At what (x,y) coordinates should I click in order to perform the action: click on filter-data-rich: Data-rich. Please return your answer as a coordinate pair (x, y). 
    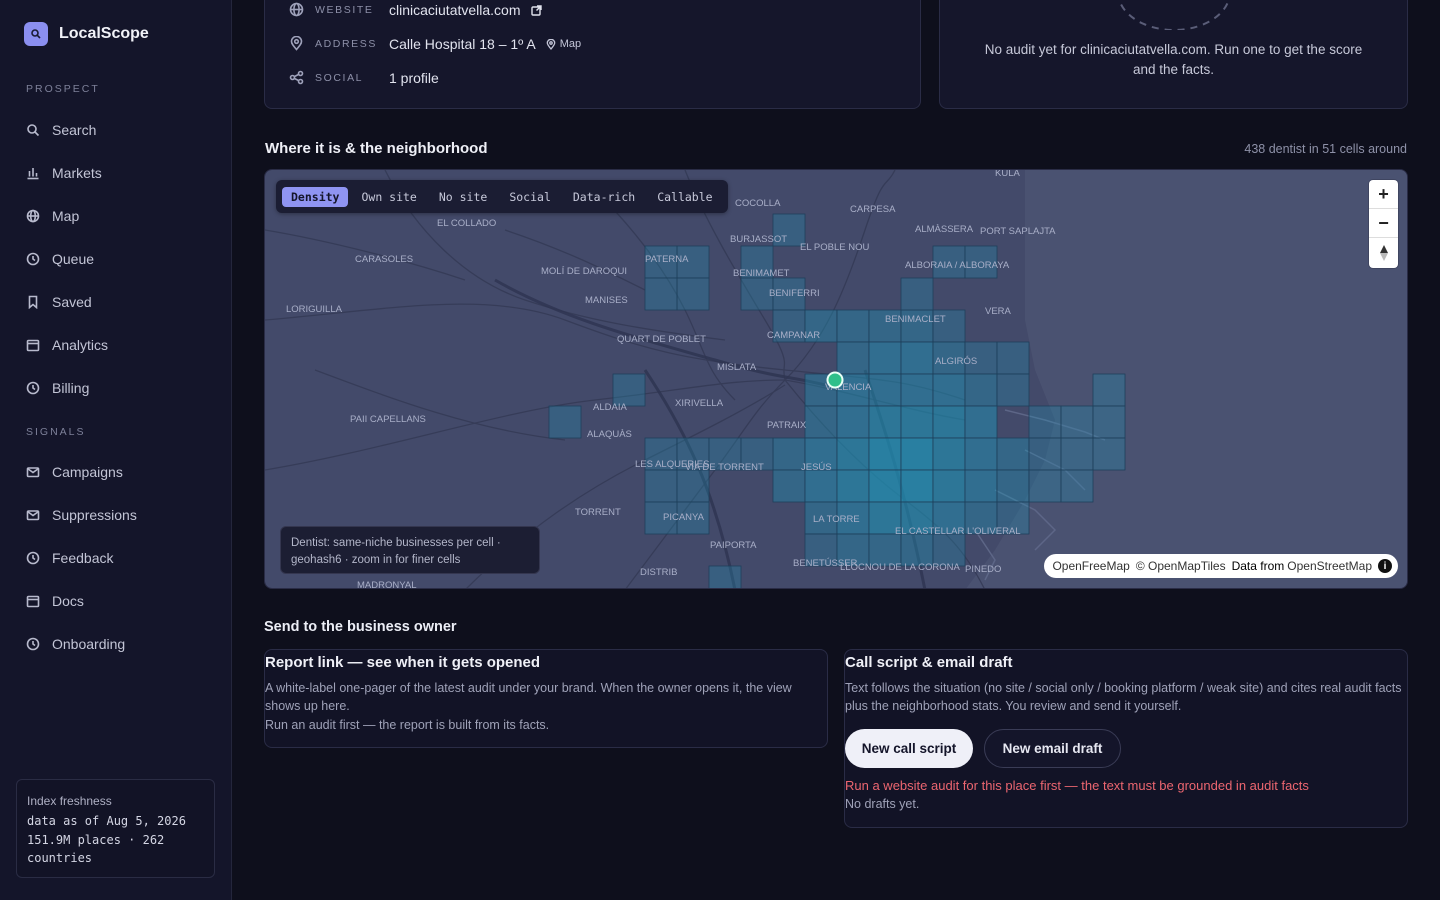
    Looking at the image, I should click on (604, 197).